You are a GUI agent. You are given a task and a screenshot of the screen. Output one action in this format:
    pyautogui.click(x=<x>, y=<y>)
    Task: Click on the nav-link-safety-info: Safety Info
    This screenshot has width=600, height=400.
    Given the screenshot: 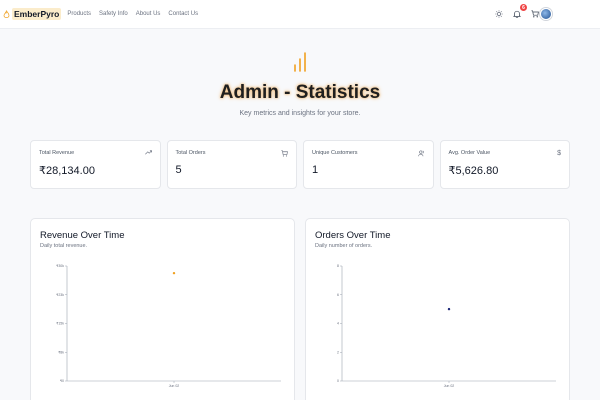 What is the action you would take?
    pyautogui.click(x=113, y=14)
    